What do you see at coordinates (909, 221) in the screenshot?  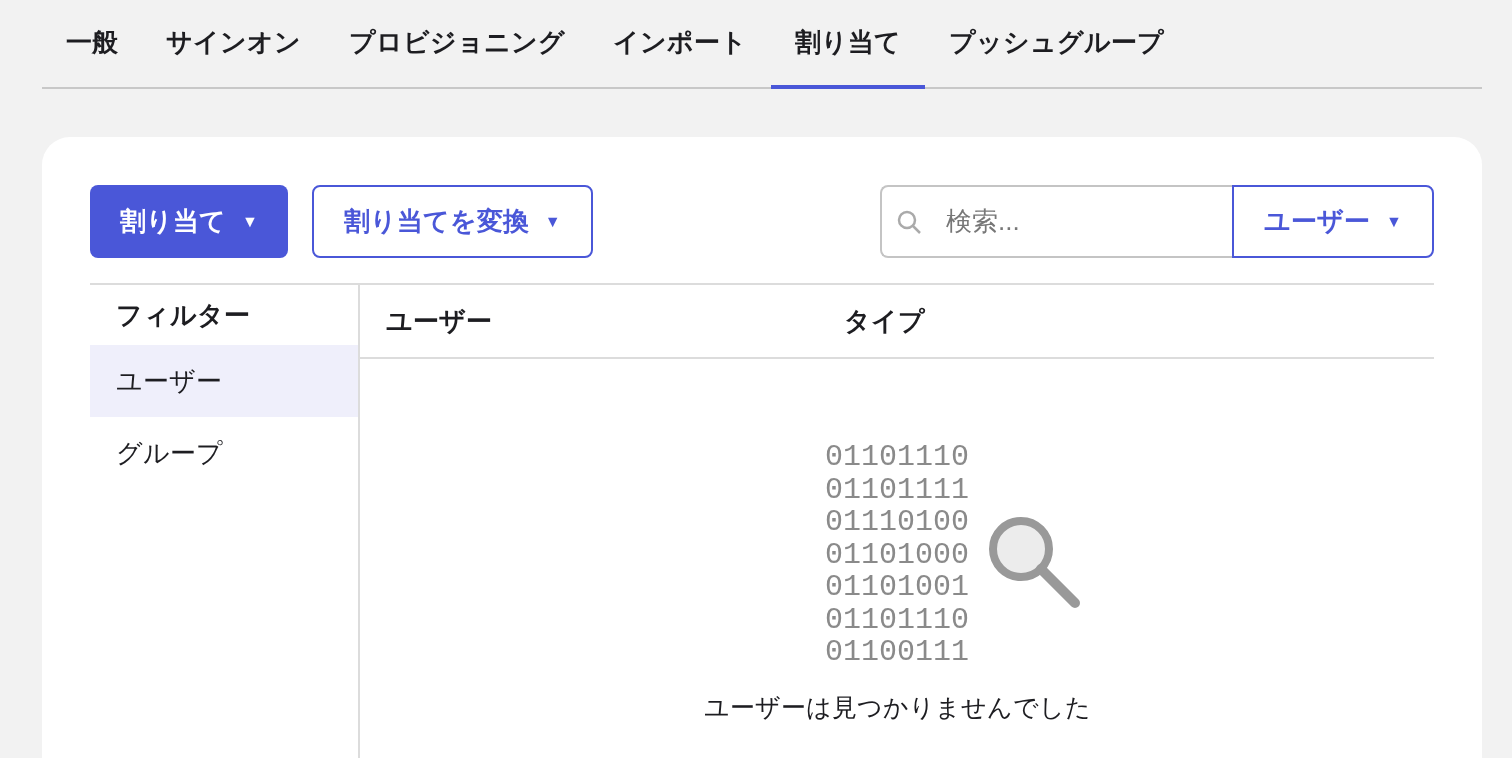 I see `search-icon` at bounding box center [909, 221].